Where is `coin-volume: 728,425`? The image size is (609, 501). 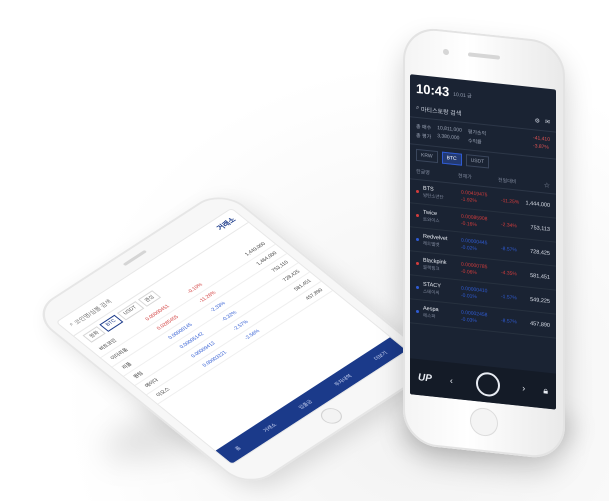
coin-volume: 728,425 is located at coordinates (540, 252).